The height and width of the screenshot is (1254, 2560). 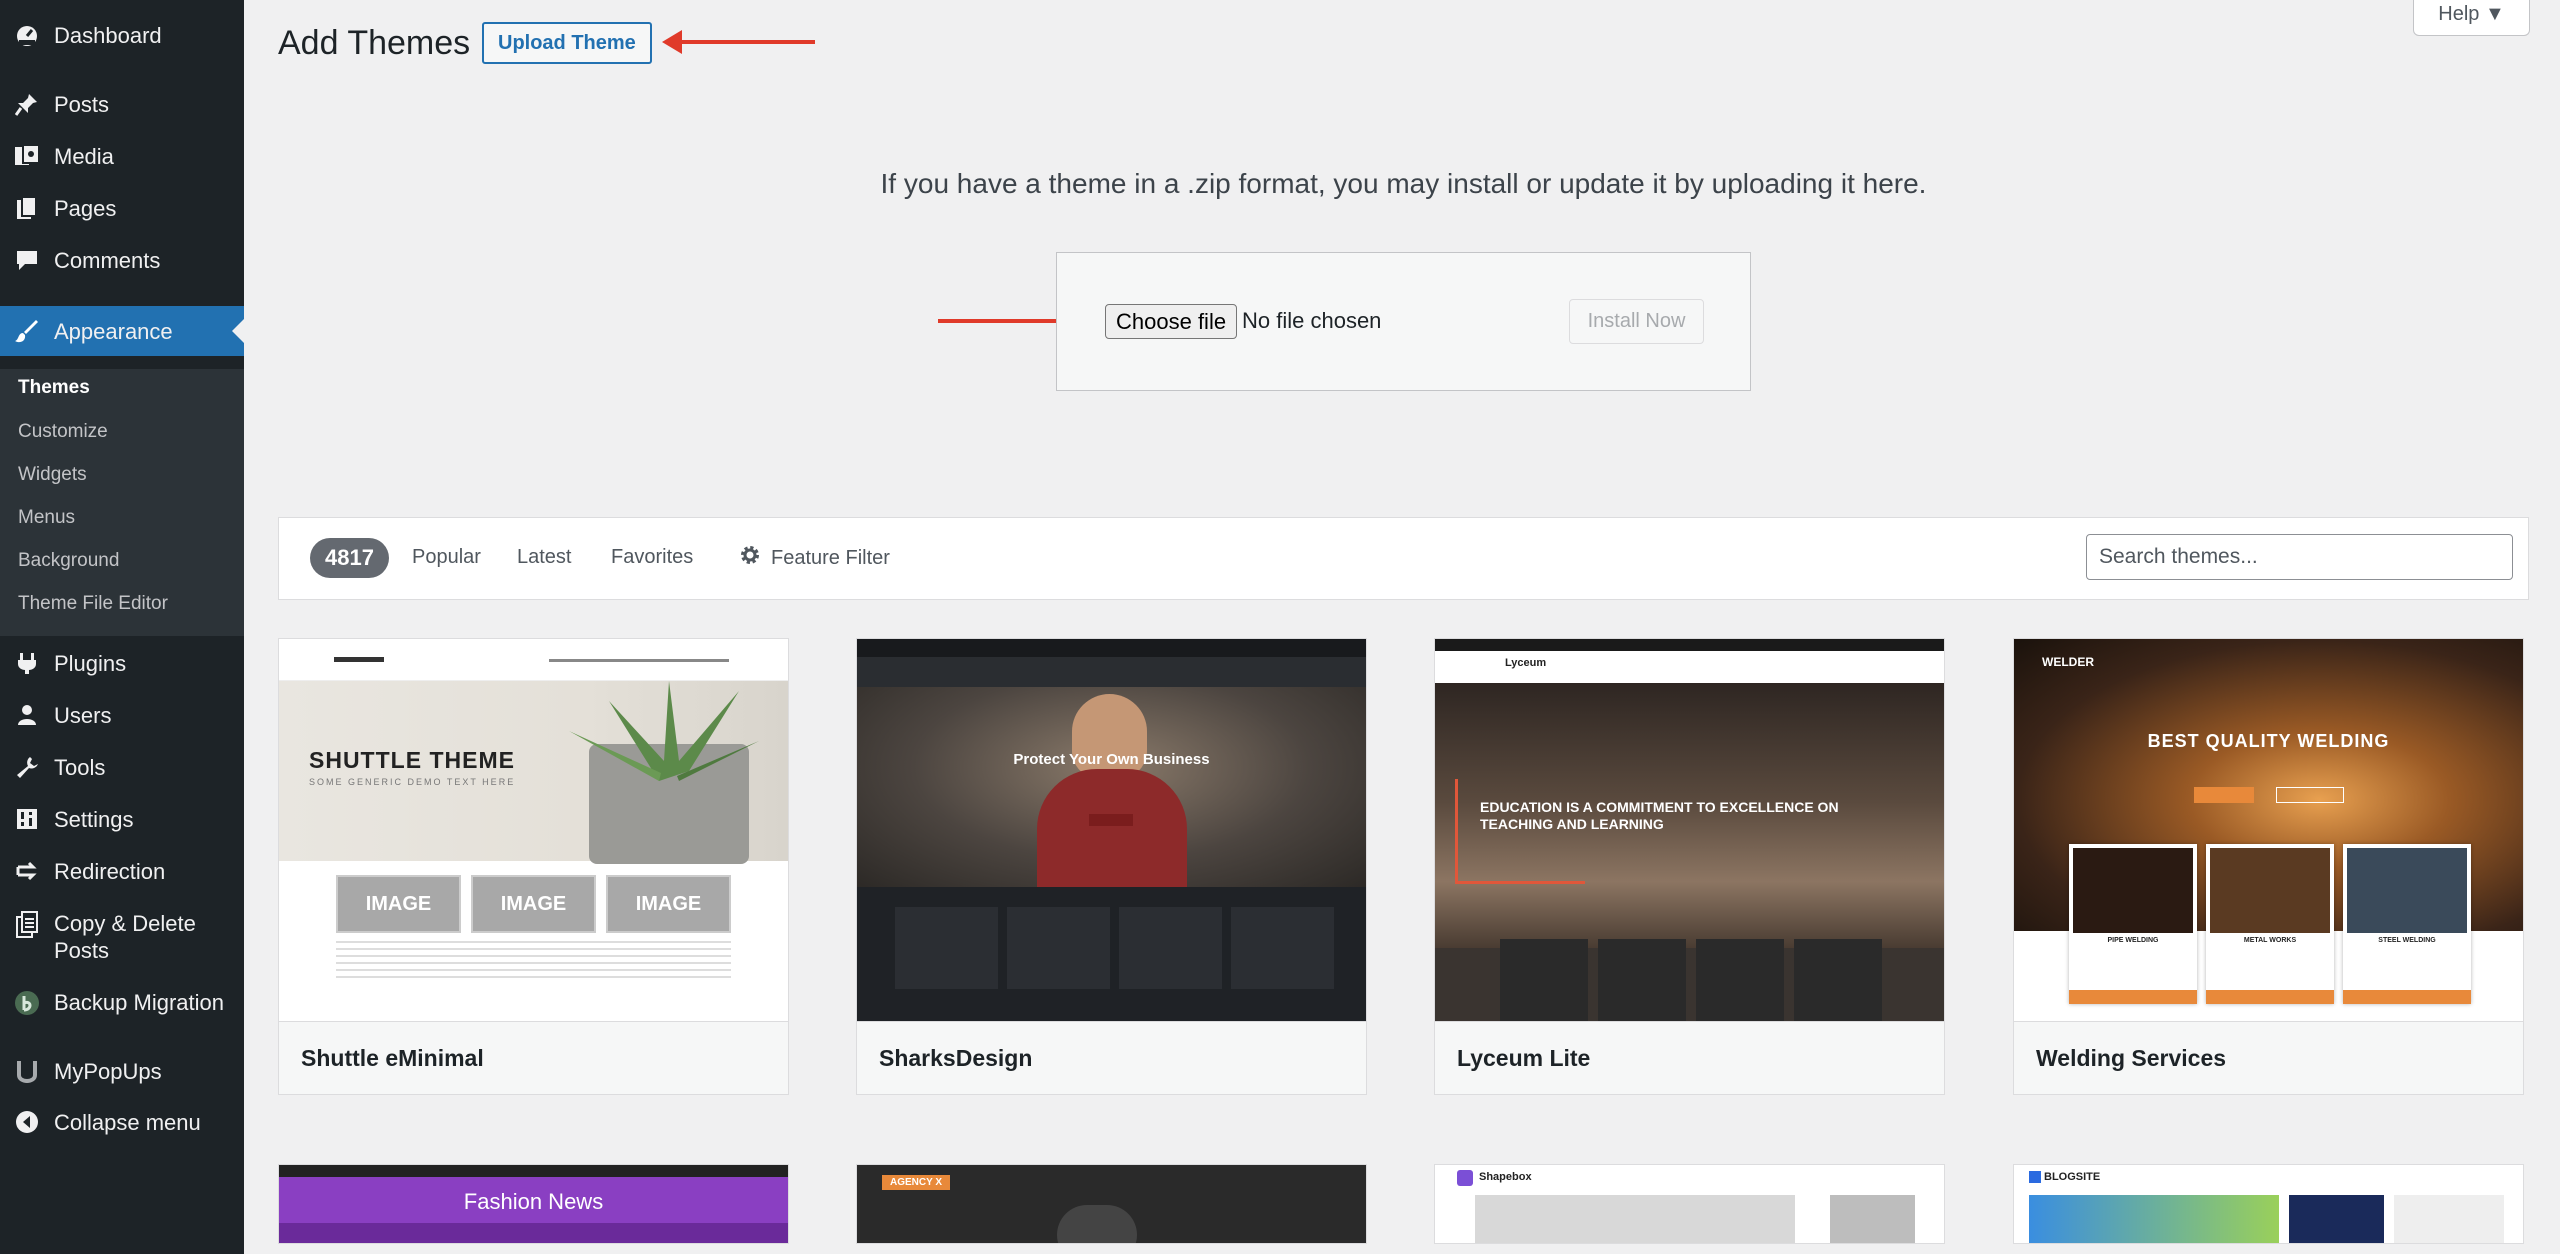 What do you see at coordinates (52, 475) in the screenshot?
I see `submenu-widgets: Widgets` at bounding box center [52, 475].